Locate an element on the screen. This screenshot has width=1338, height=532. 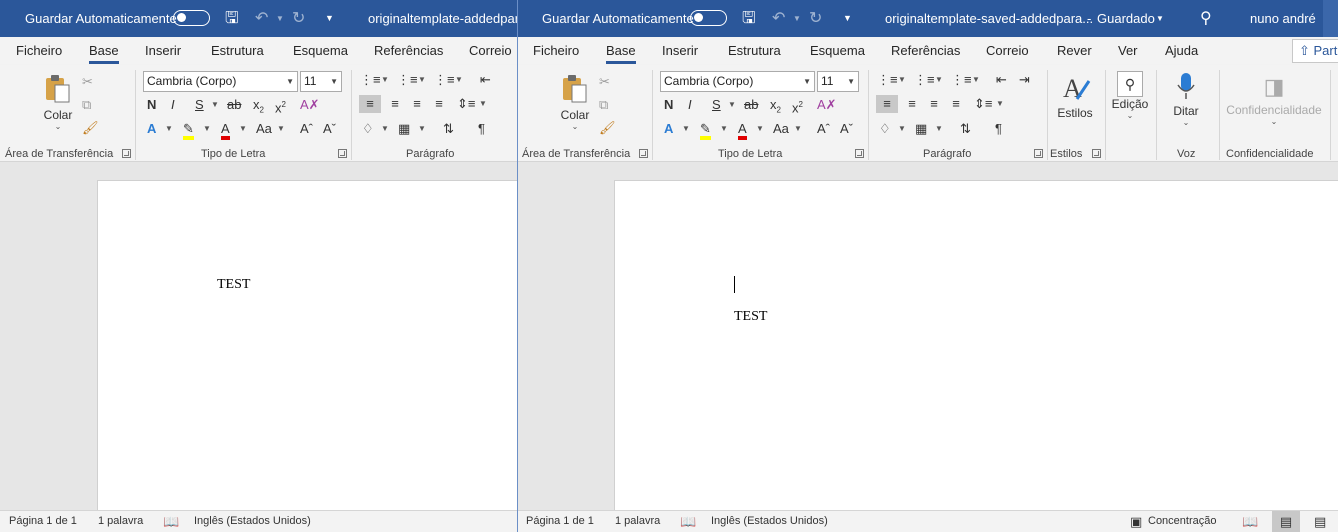
multilevel-list-dropdown-icon: ▼ is located at coordinates (459, 80).